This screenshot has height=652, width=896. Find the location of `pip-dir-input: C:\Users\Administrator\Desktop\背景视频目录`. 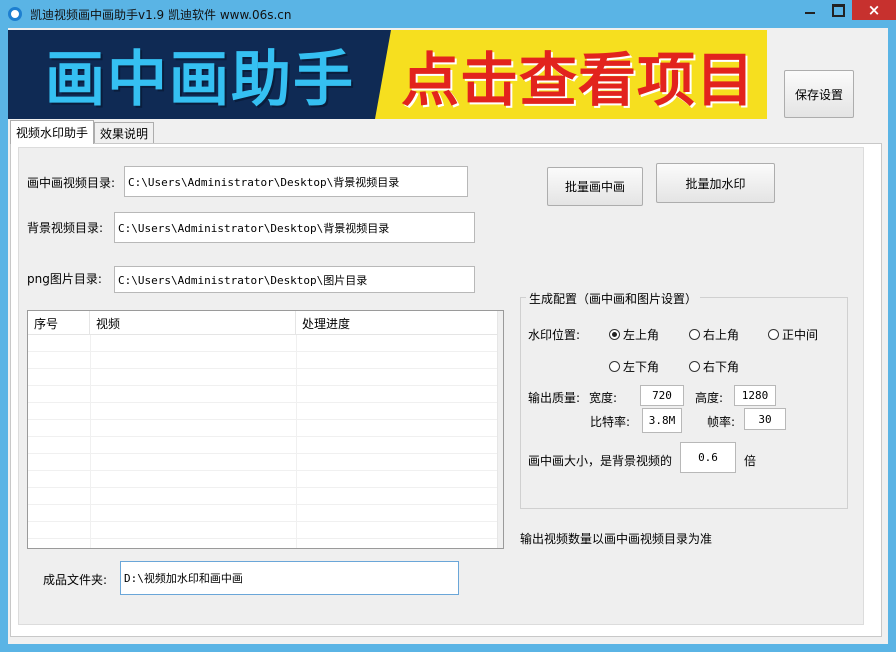

pip-dir-input: C:\Users\Administrator\Desktop\背景视频目录 is located at coordinates (296, 181).